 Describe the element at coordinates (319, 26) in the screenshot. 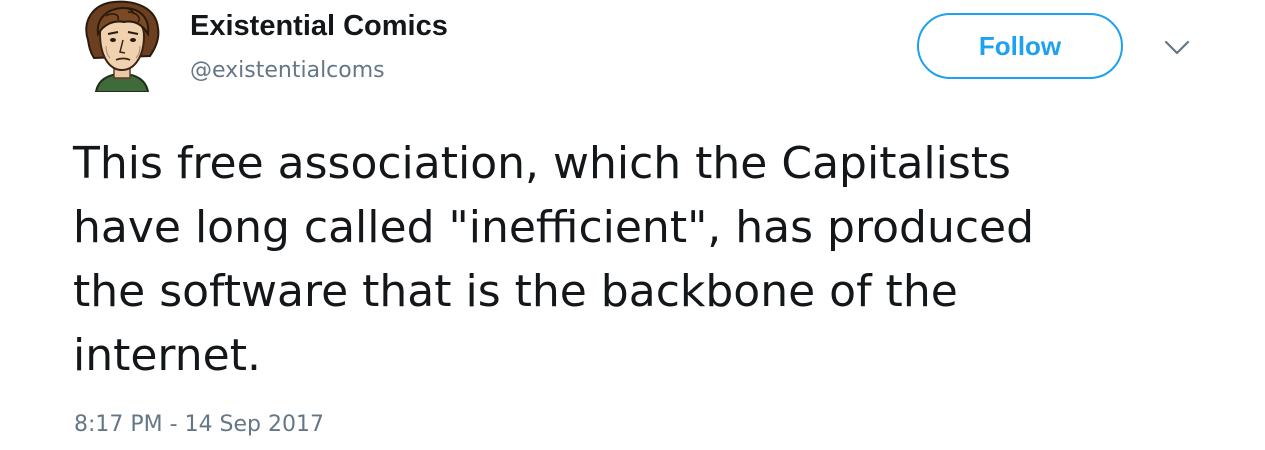

I see `author-display-name: Existential Comics` at that location.